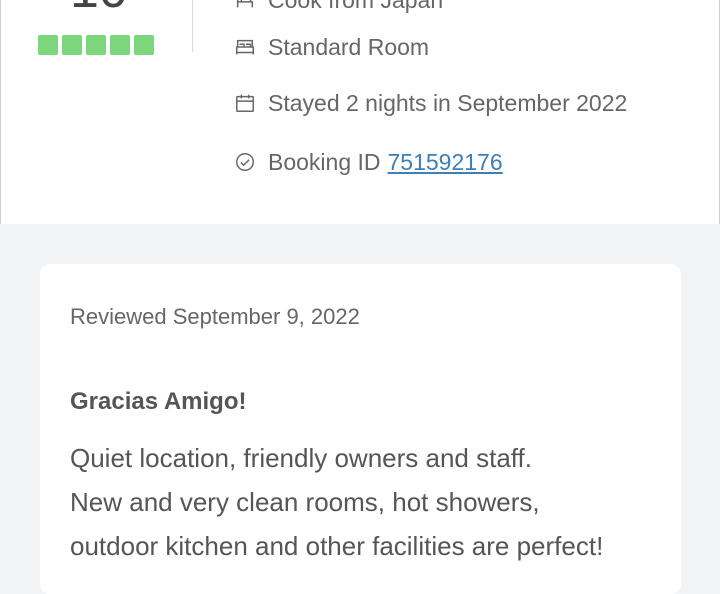 Image resolution: width=720 pixels, height=594 pixels. I want to click on room-type-text: Standard Room, so click(349, 47).